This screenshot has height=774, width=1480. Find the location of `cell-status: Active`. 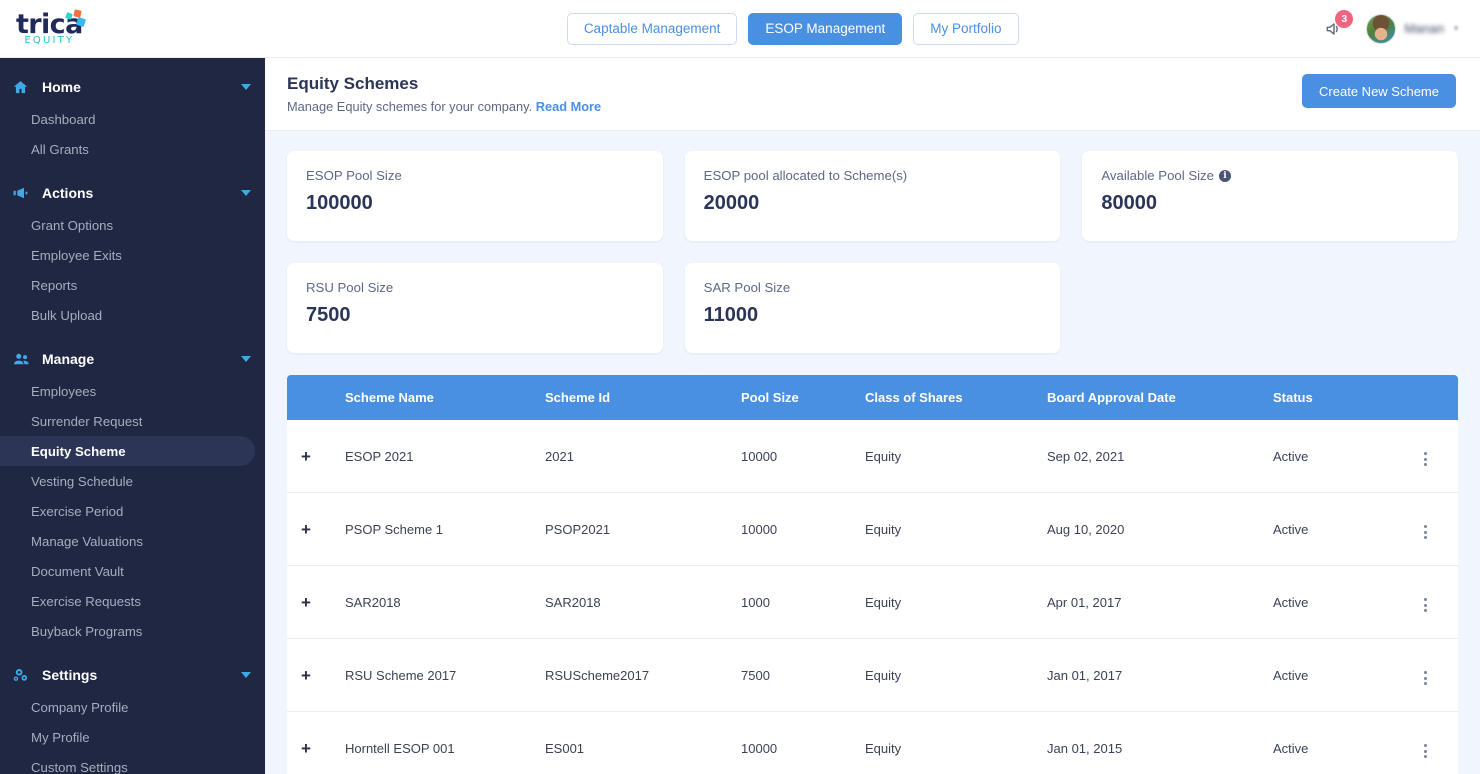

cell-status: Active is located at coordinates (1325, 602).